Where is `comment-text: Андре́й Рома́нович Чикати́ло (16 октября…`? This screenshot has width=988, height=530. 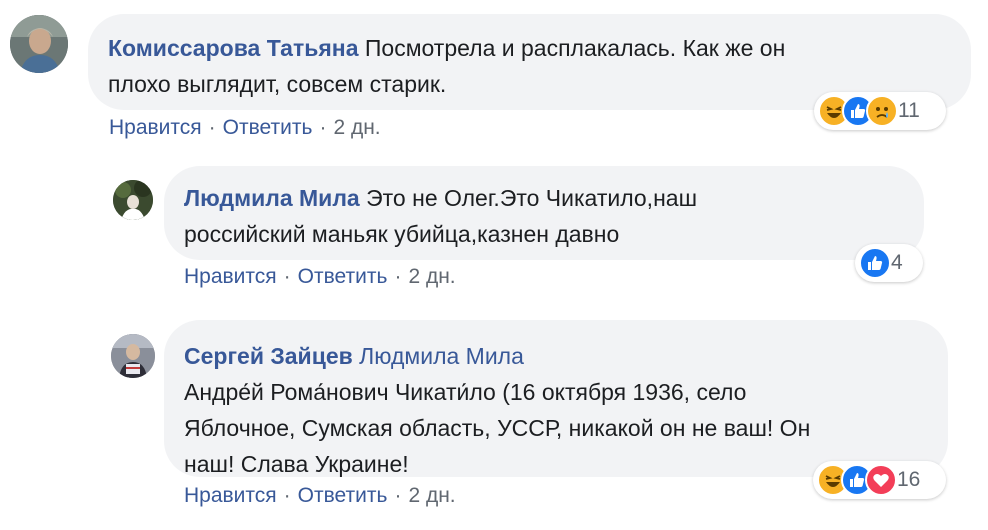
comment-text: Андре́й Рома́нович Чикати́ло (16 октября… is located at coordinates (465, 392).